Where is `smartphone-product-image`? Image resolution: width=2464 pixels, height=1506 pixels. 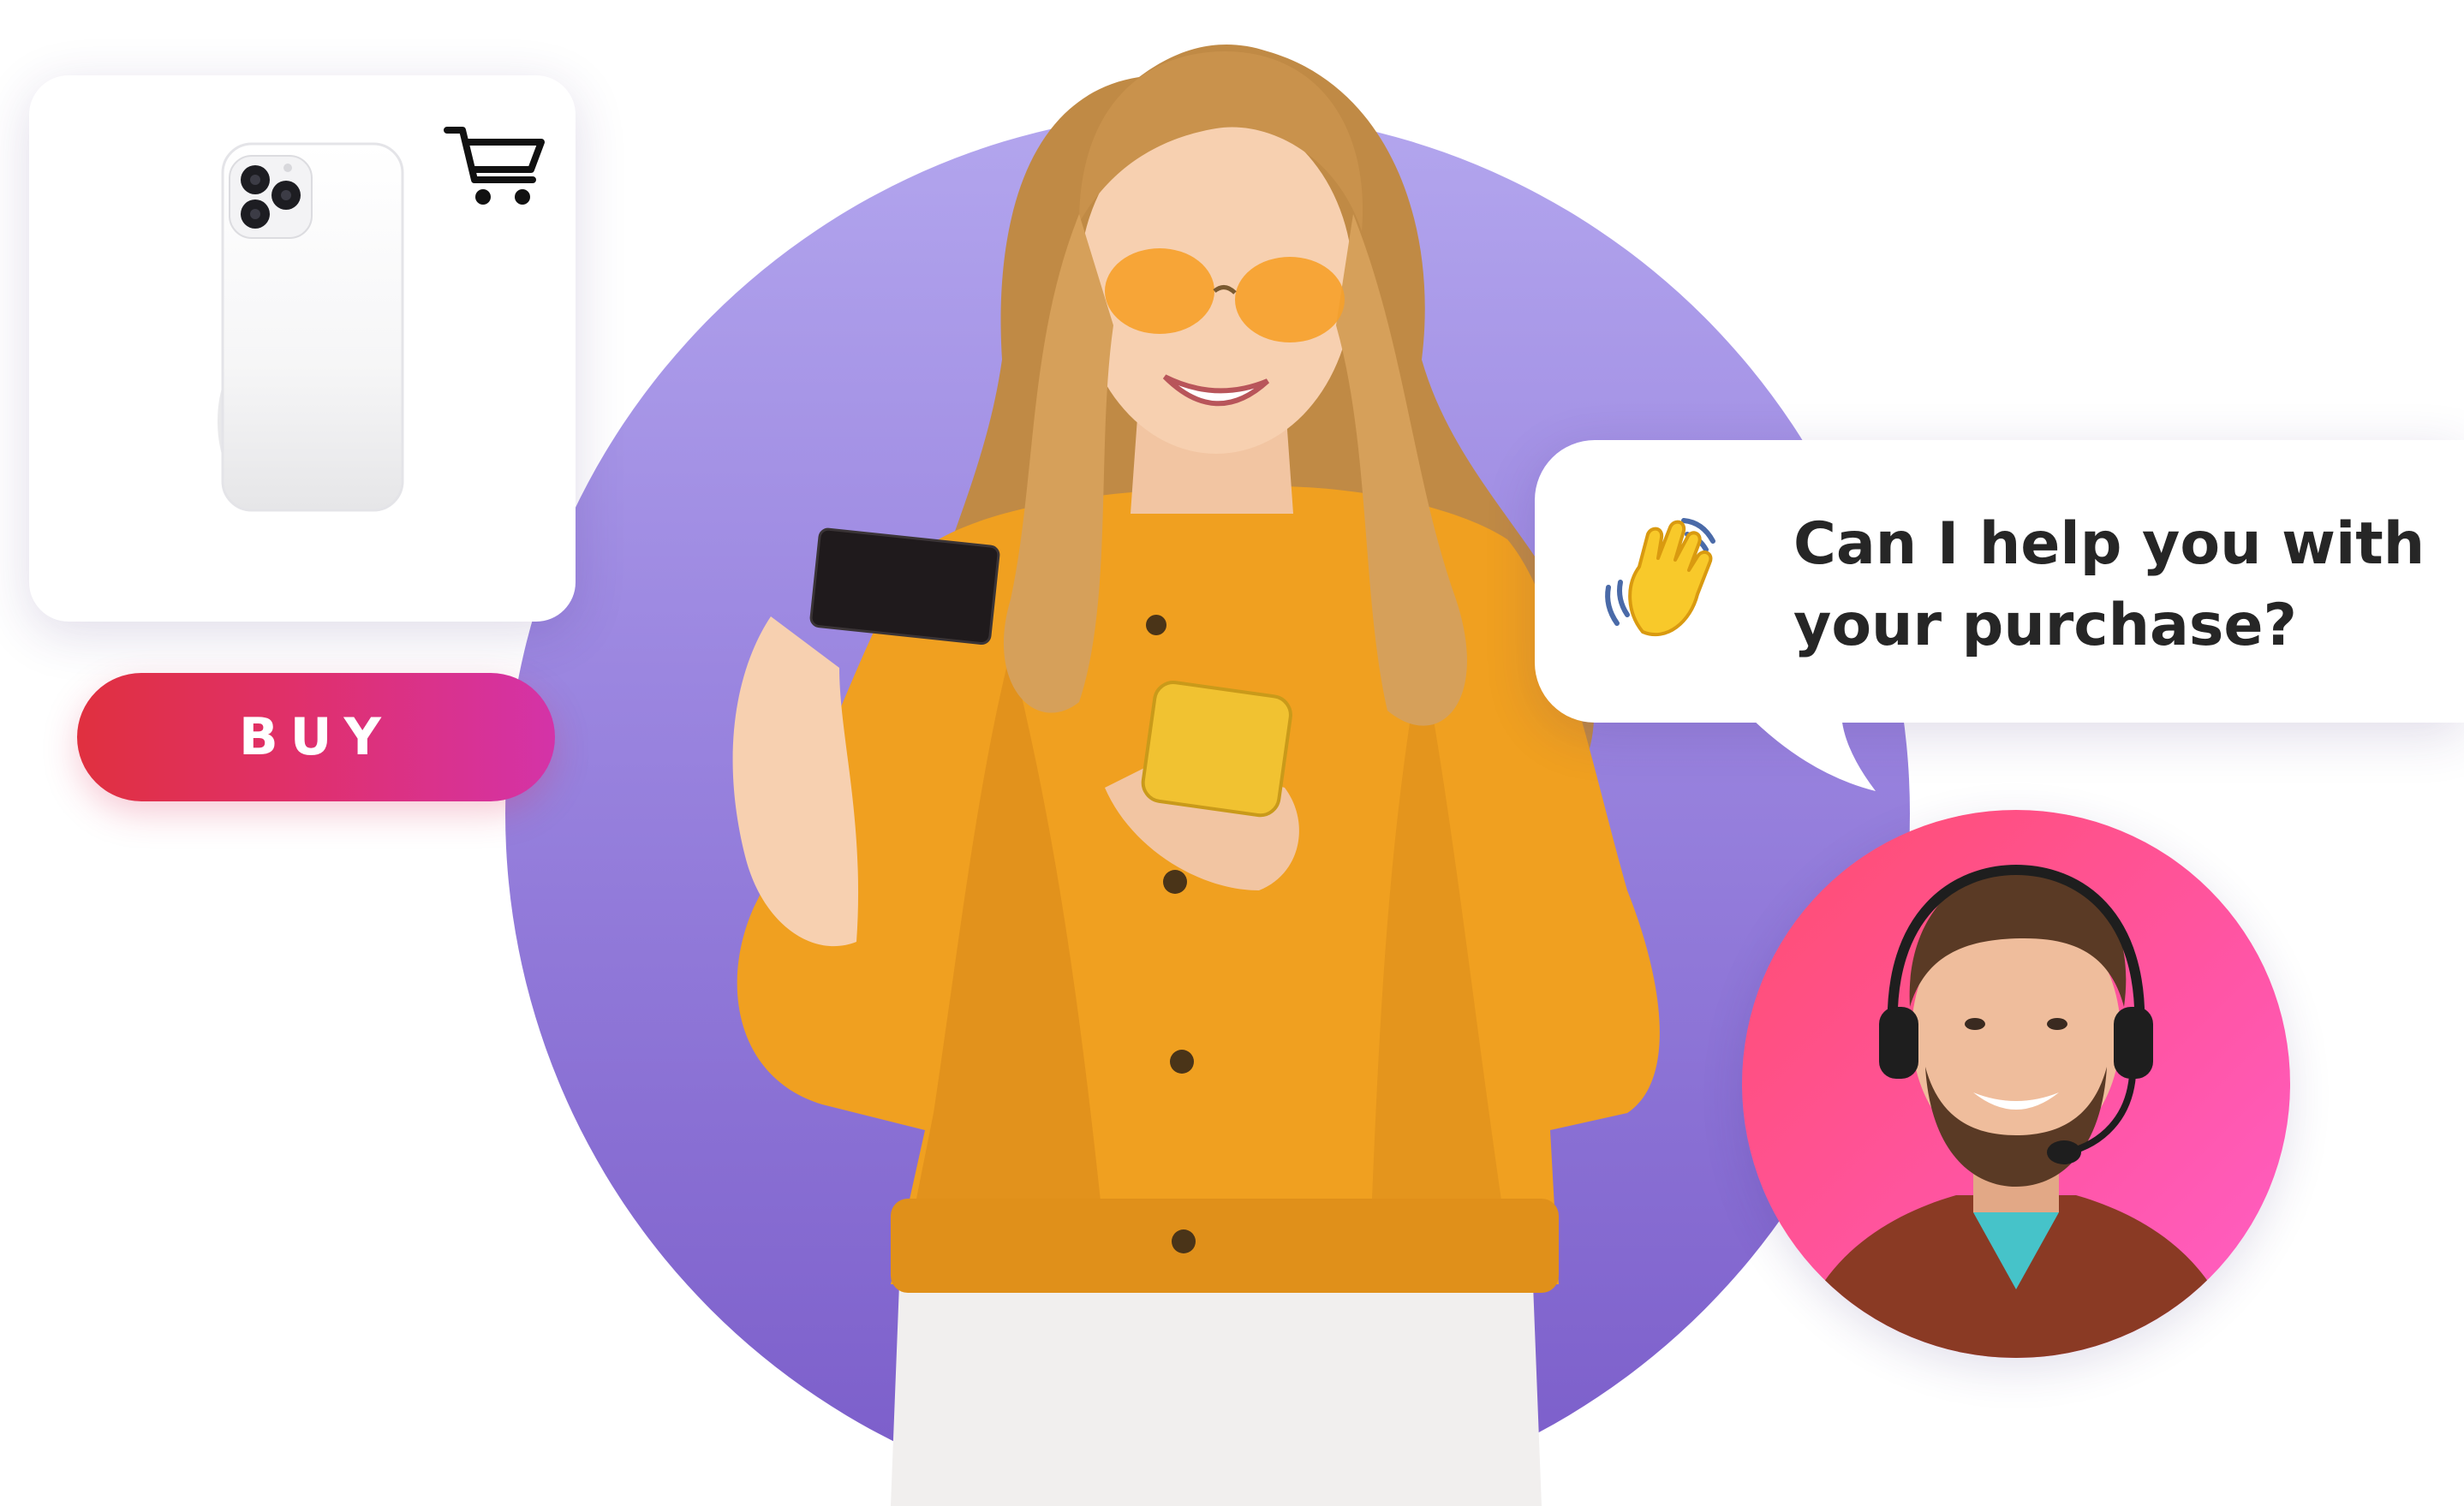 smartphone-product-image is located at coordinates (311, 327).